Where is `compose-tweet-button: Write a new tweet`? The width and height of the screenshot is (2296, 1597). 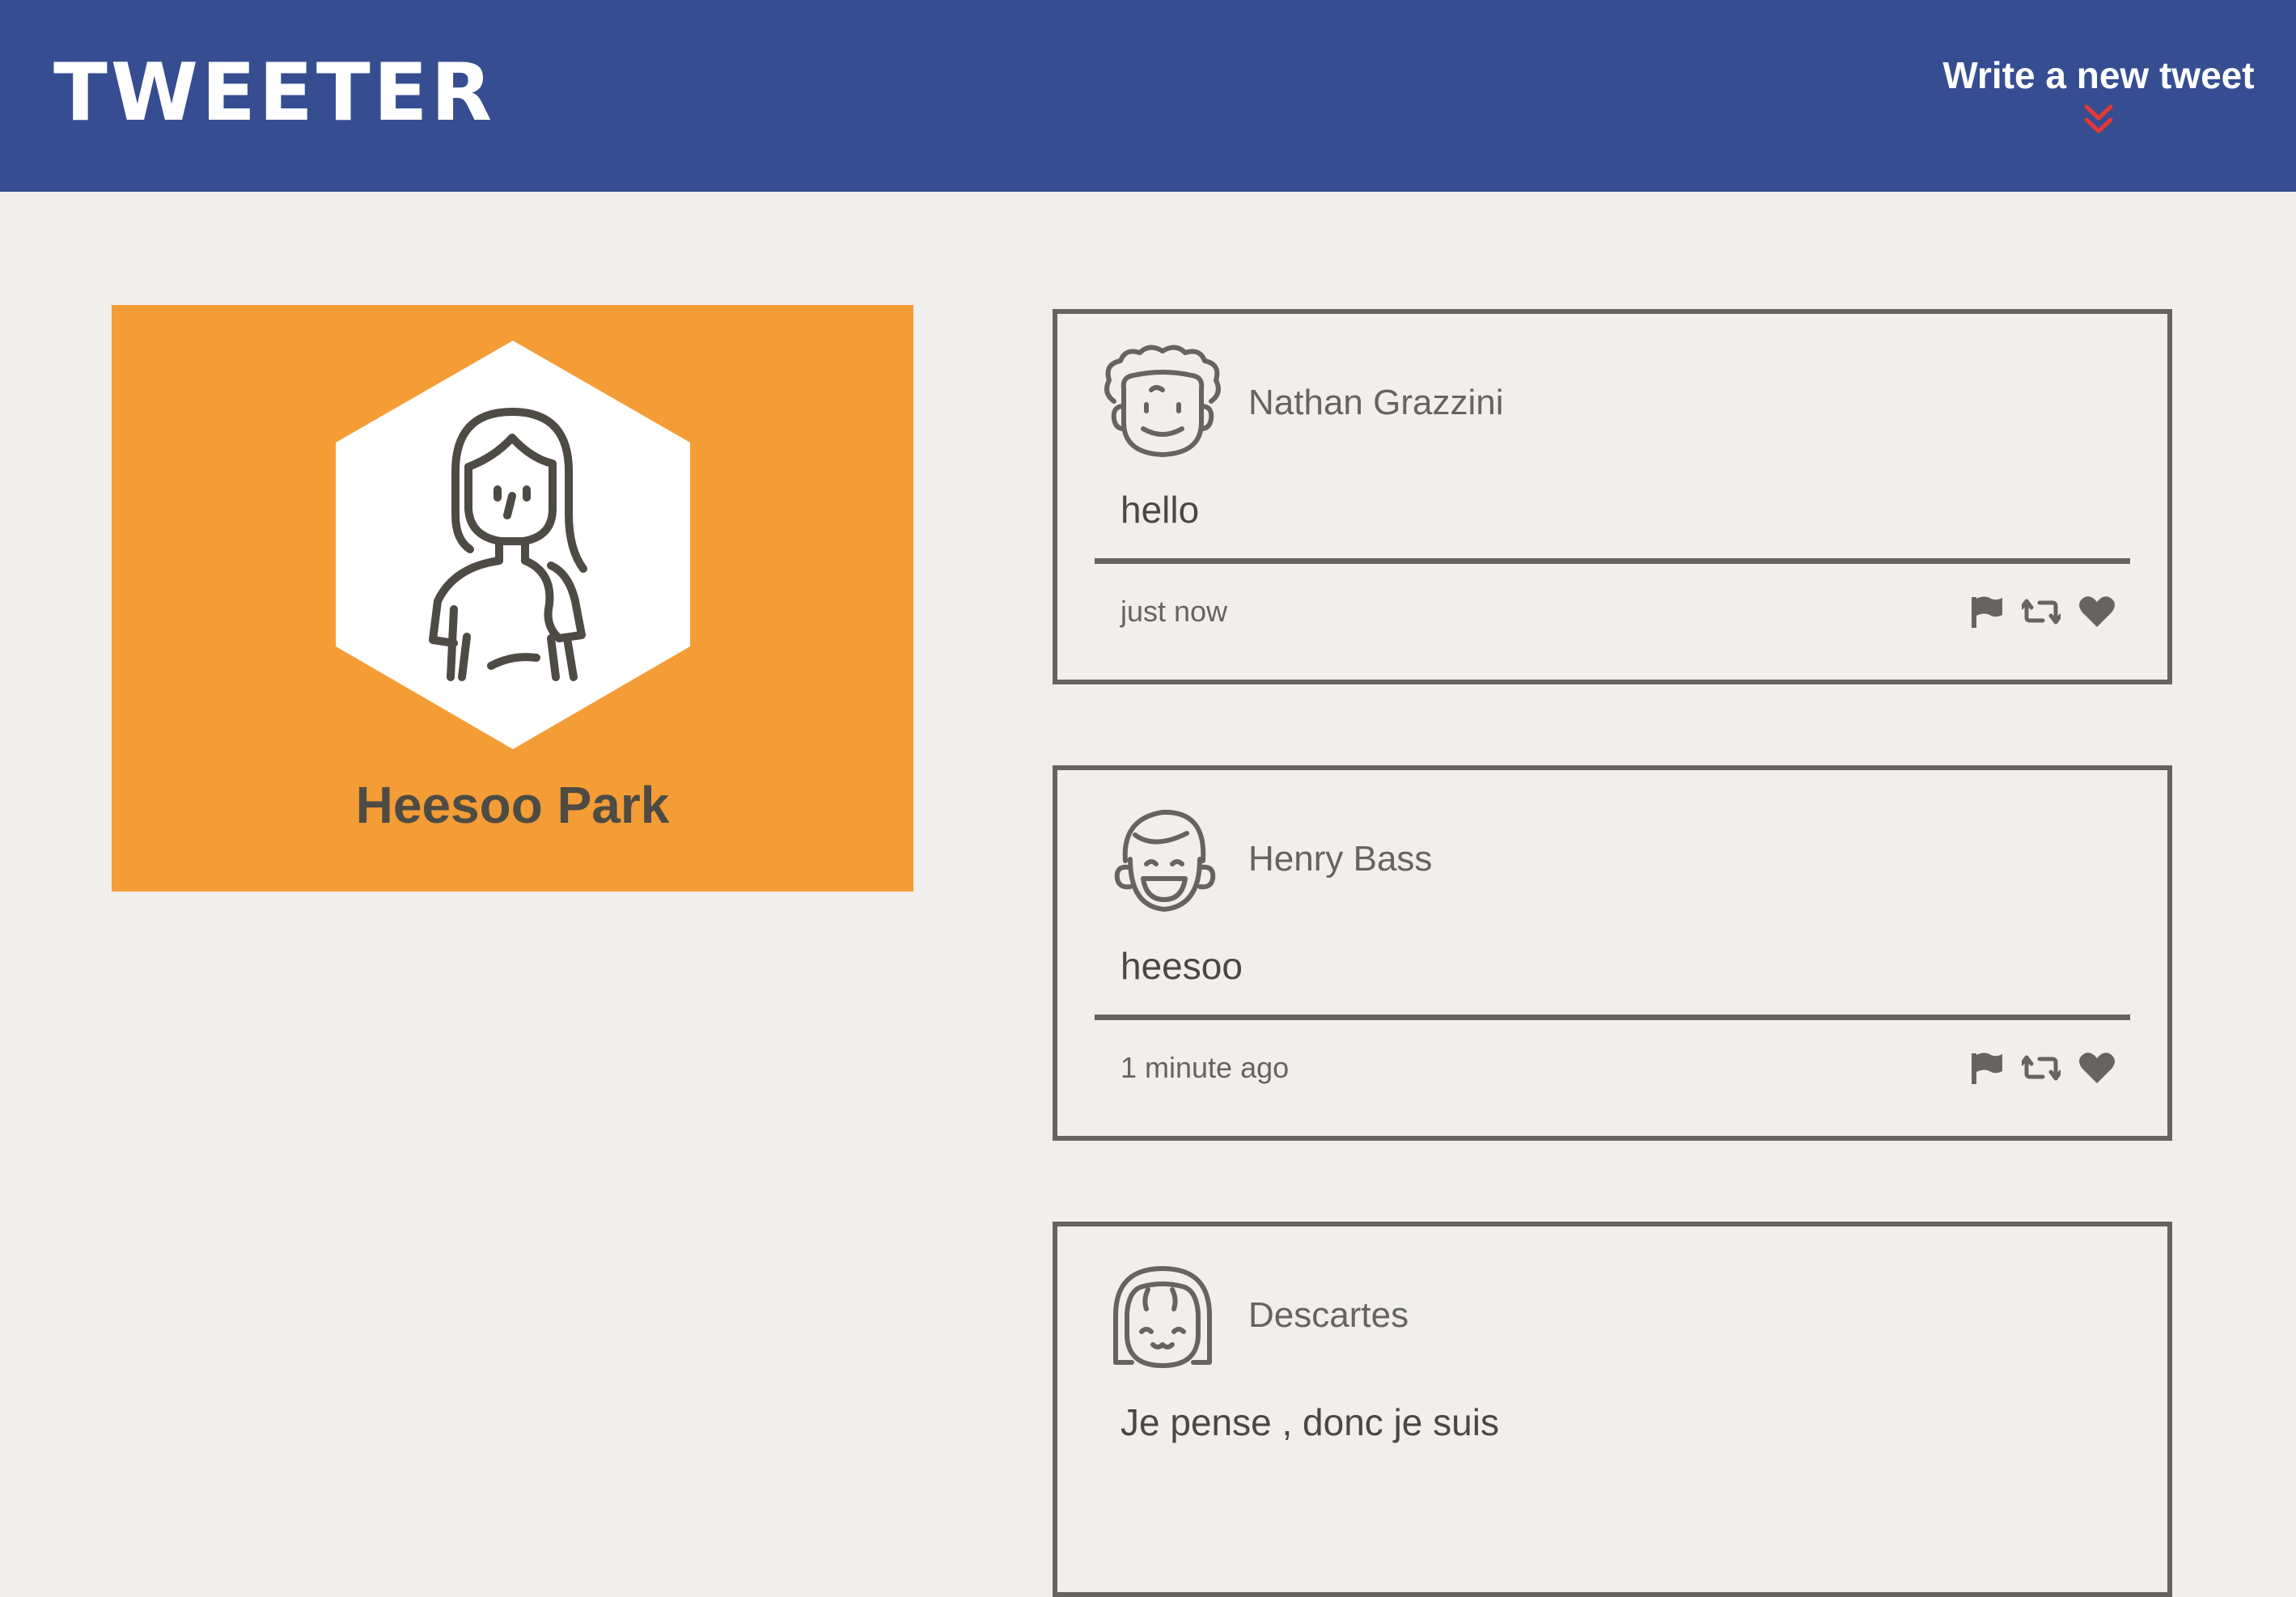 compose-tweet-button: Write a new tweet is located at coordinates (2098, 93).